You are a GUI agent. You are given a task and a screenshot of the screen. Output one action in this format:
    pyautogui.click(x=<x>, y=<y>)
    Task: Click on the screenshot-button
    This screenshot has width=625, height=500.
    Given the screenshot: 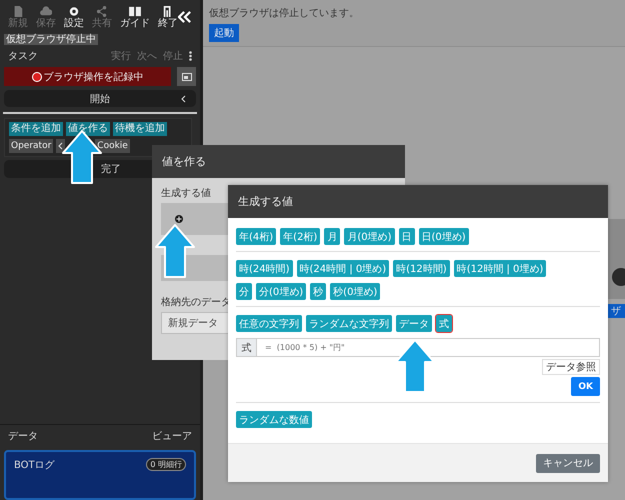 What is the action you would take?
    pyautogui.click(x=186, y=76)
    